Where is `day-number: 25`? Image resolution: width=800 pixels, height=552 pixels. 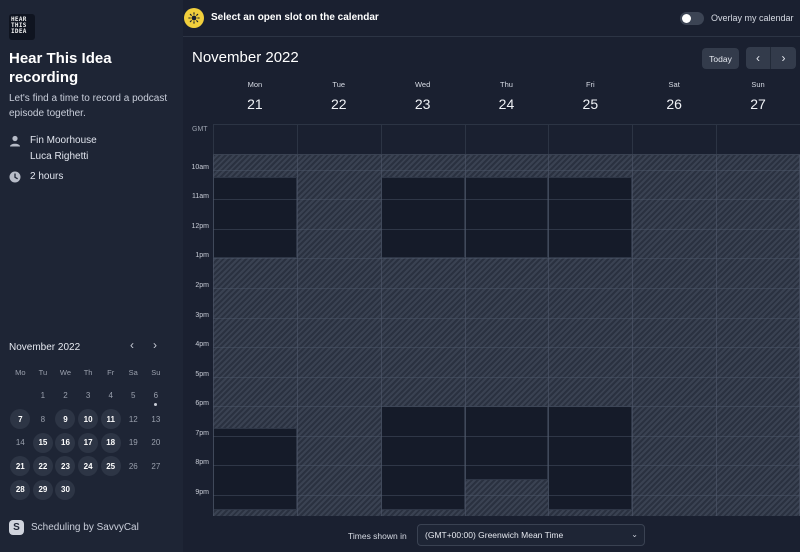 day-number: 25 is located at coordinates (590, 104).